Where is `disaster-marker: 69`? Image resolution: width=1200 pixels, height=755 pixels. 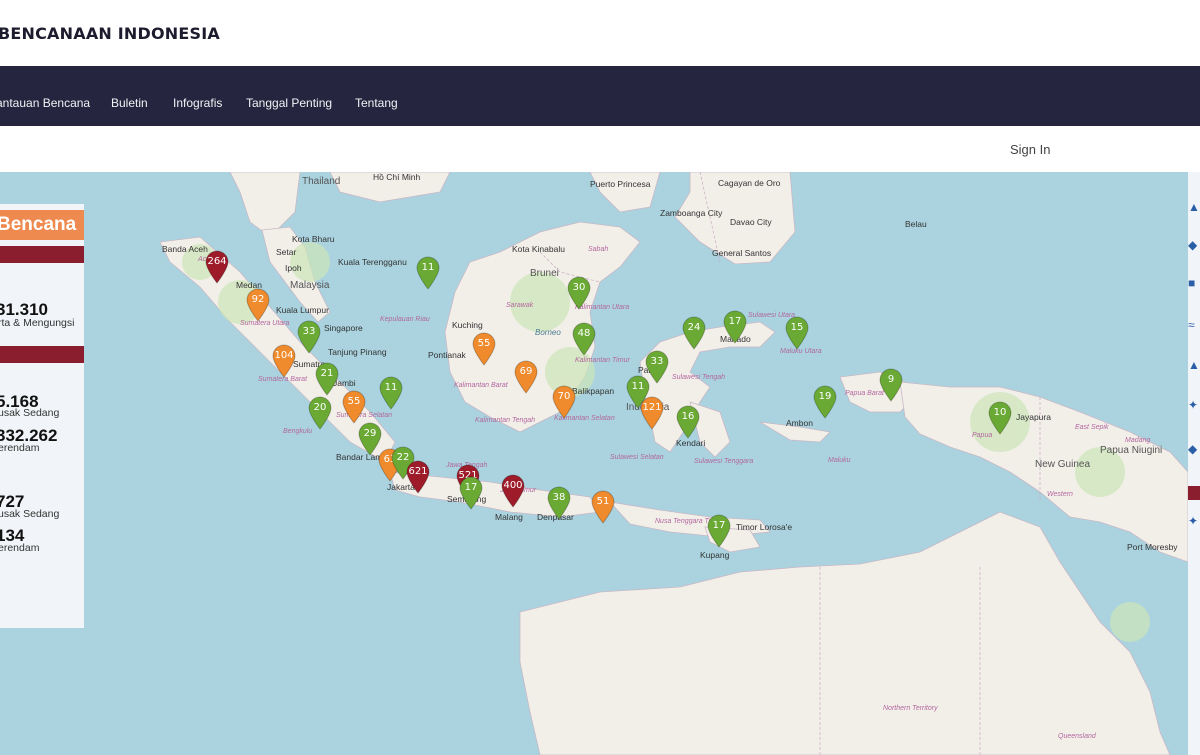 disaster-marker: 69 is located at coordinates (526, 377).